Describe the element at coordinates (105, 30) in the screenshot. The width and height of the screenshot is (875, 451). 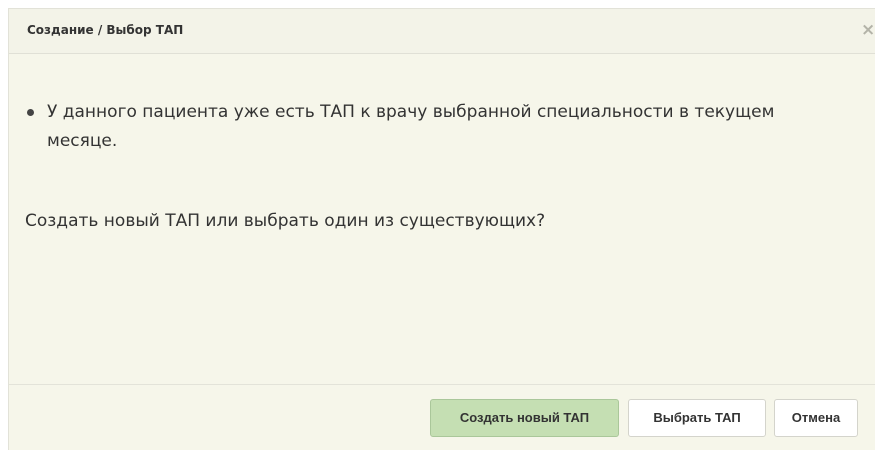
I see `dialog-title: Создание / Выбор ТАП` at that location.